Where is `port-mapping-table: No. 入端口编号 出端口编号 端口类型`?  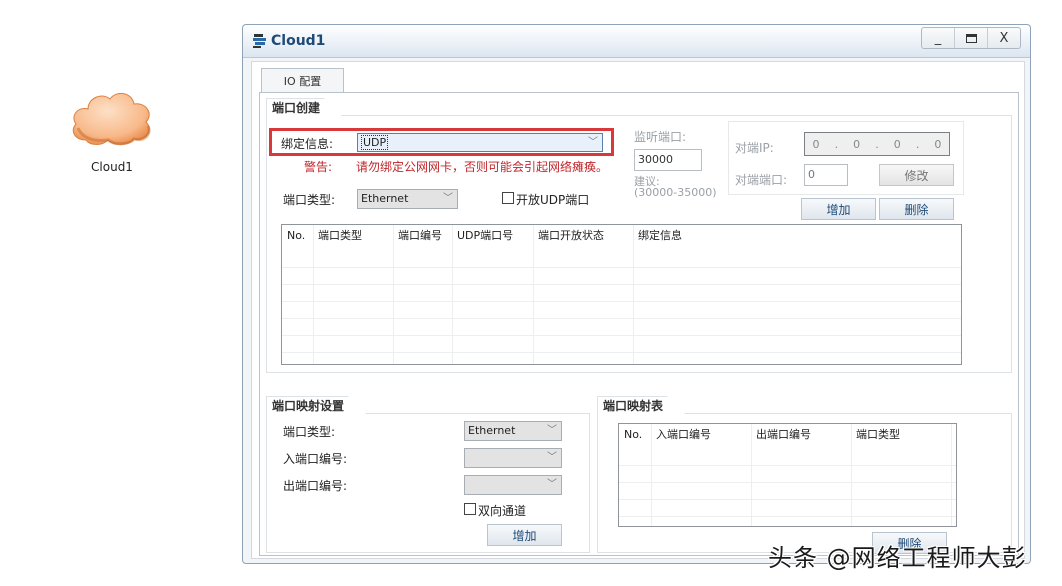
port-mapping-table: No. 入端口编号 出端口编号 端口类型 is located at coordinates (787, 475).